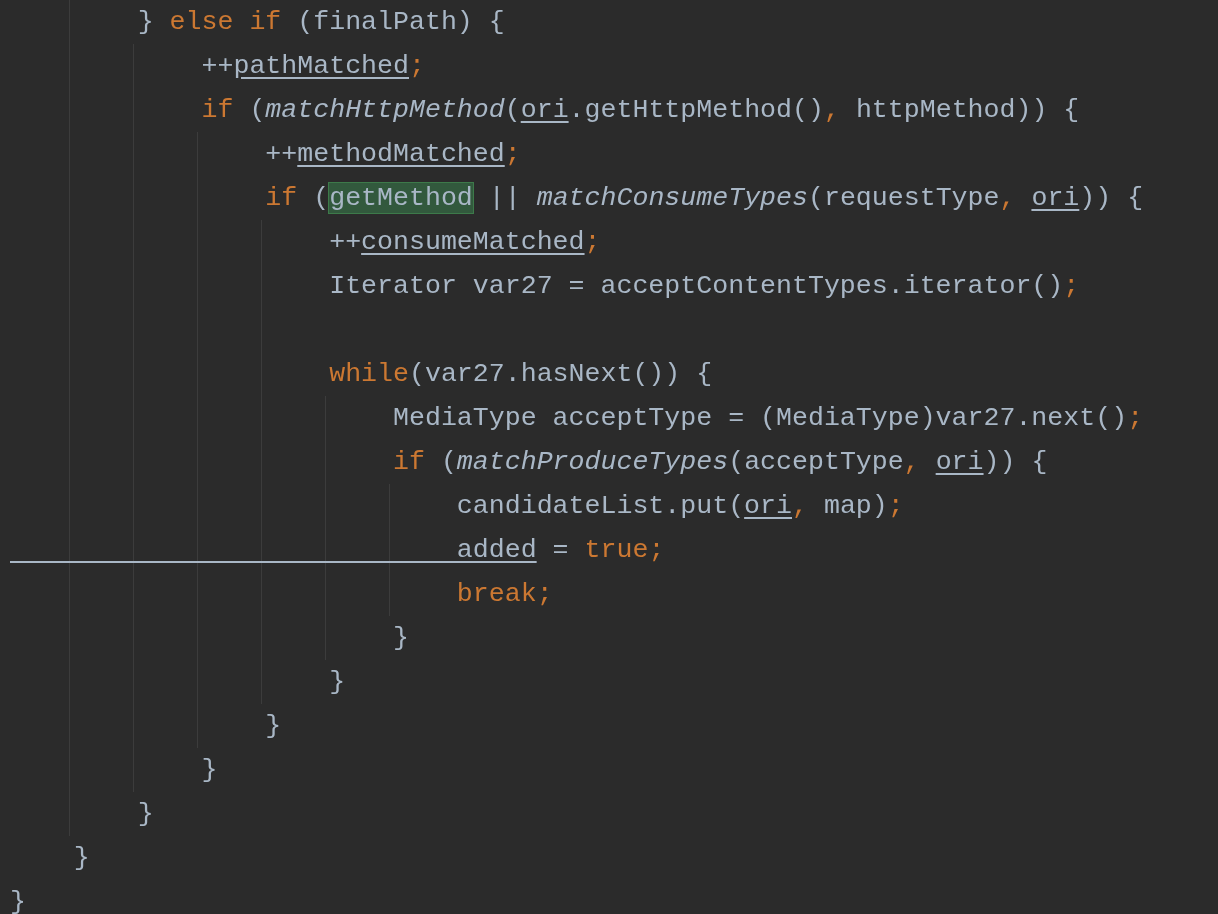  What do you see at coordinates (520, 374) in the screenshot?
I see `code-line: while(var27.hasNext()) {` at bounding box center [520, 374].